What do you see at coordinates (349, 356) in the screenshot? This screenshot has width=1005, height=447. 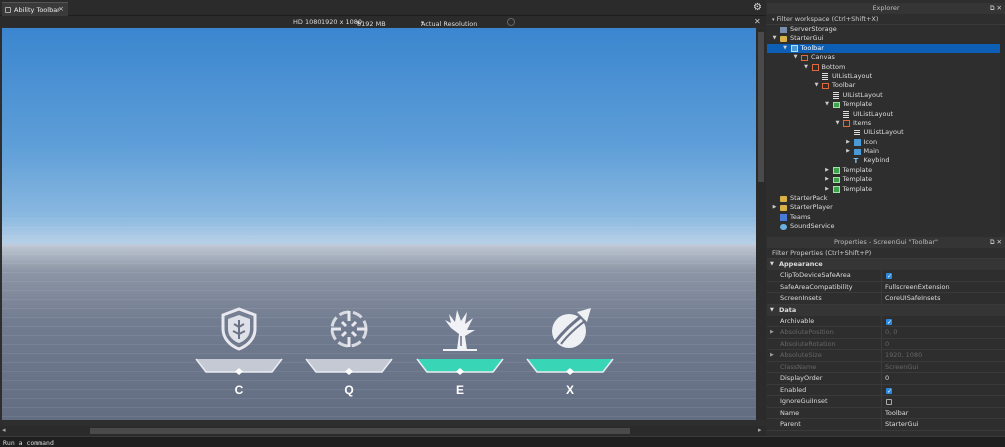 I see `ability-slot: Q` at bounding box center [349, 356].